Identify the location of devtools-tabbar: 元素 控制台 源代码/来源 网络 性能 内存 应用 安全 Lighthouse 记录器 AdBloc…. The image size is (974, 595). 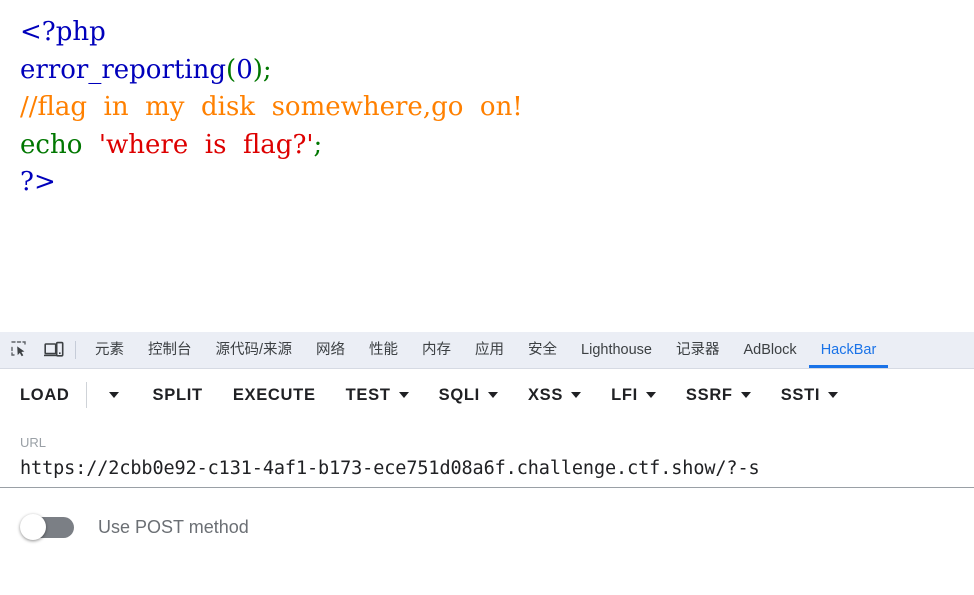
(487, 350).